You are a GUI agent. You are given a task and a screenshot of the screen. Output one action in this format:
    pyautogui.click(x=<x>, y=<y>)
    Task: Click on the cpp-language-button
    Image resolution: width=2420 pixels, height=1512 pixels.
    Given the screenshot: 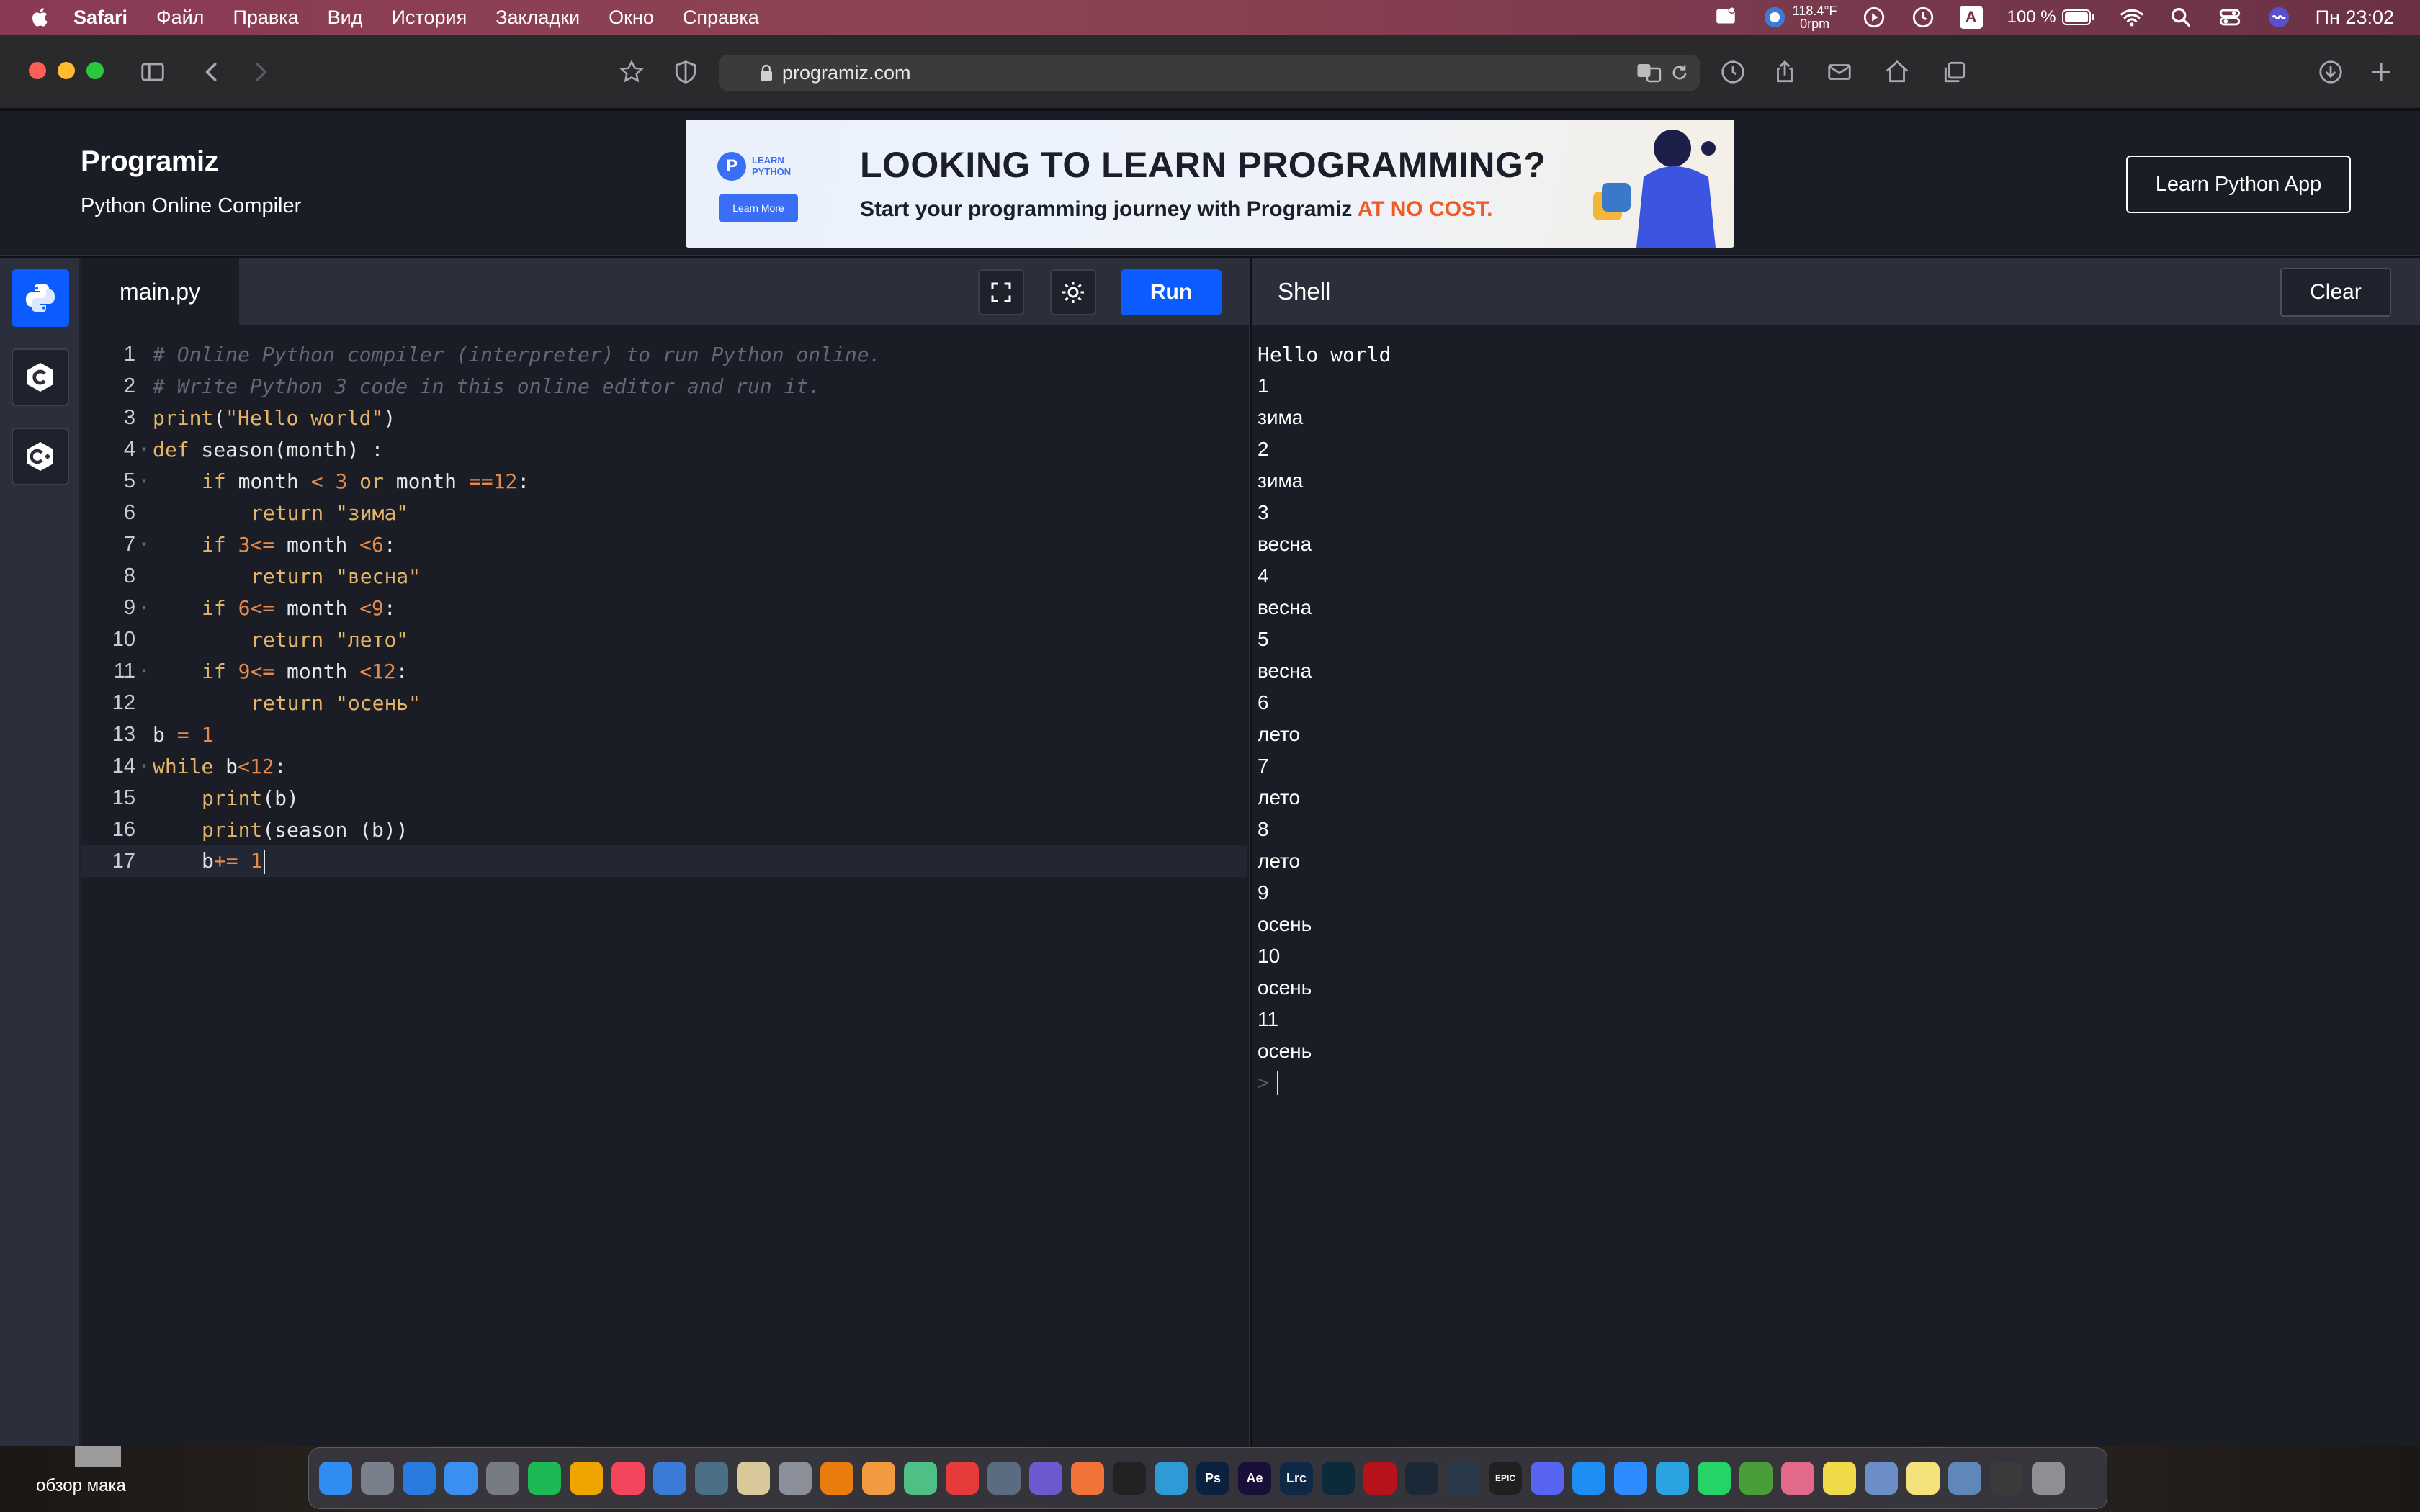 What is the action you would take?
    pyautogui.click(x=40, y=456)
    